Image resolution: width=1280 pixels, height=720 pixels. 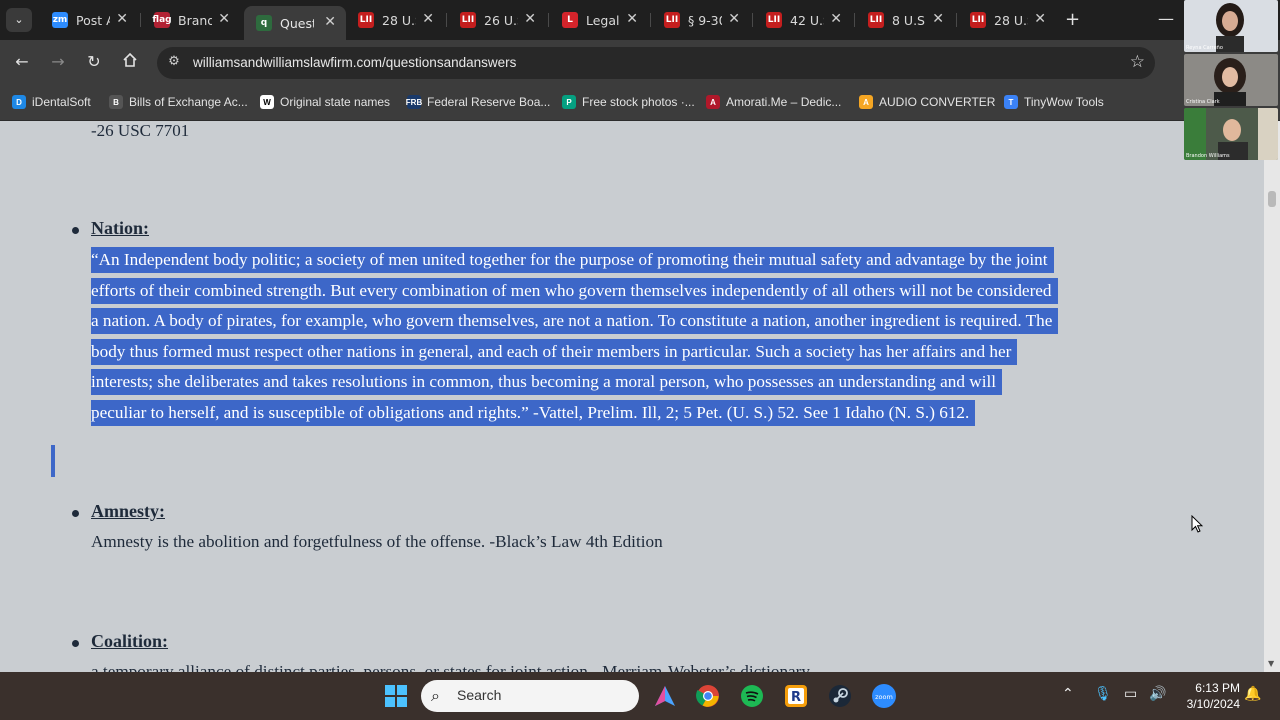 What do you see at coordinates (1271, 663) in the screenshot?
I see `scroll-down-arrow-icon: ▼` at bounding box center [1271, 663].